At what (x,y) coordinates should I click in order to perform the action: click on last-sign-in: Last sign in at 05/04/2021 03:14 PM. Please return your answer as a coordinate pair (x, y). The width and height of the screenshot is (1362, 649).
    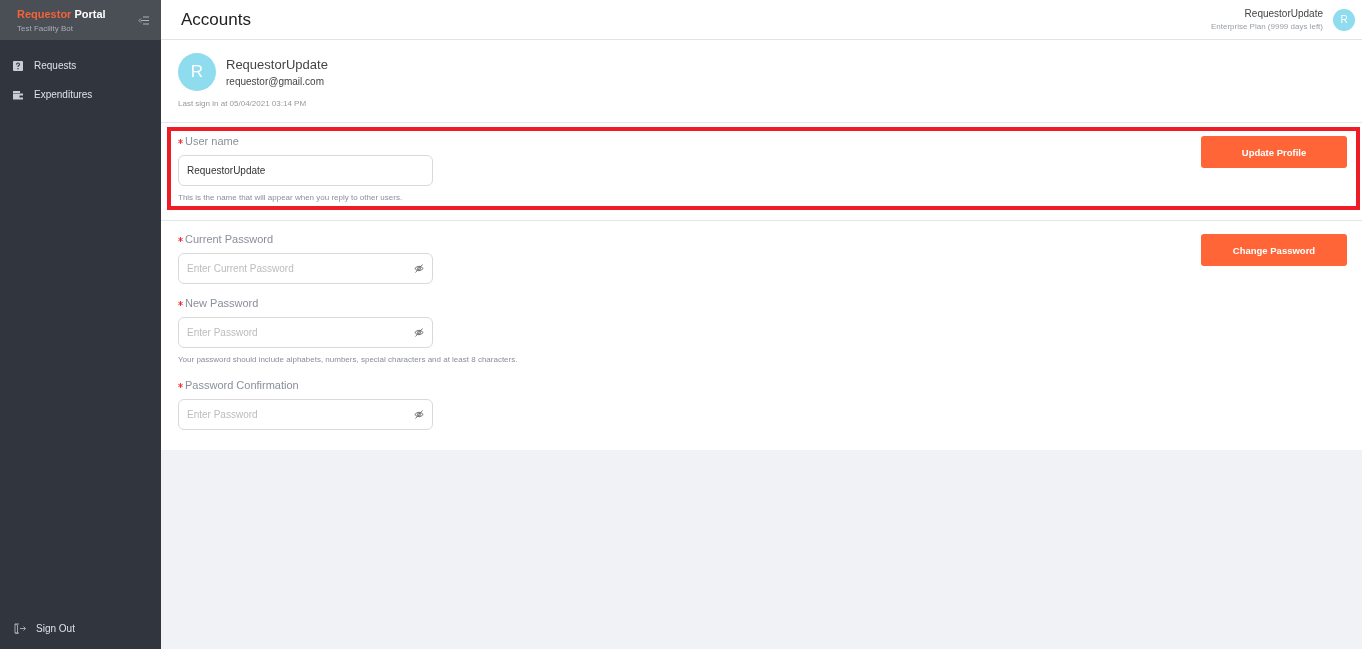
    Looking at the image, I should click on (242, 103).